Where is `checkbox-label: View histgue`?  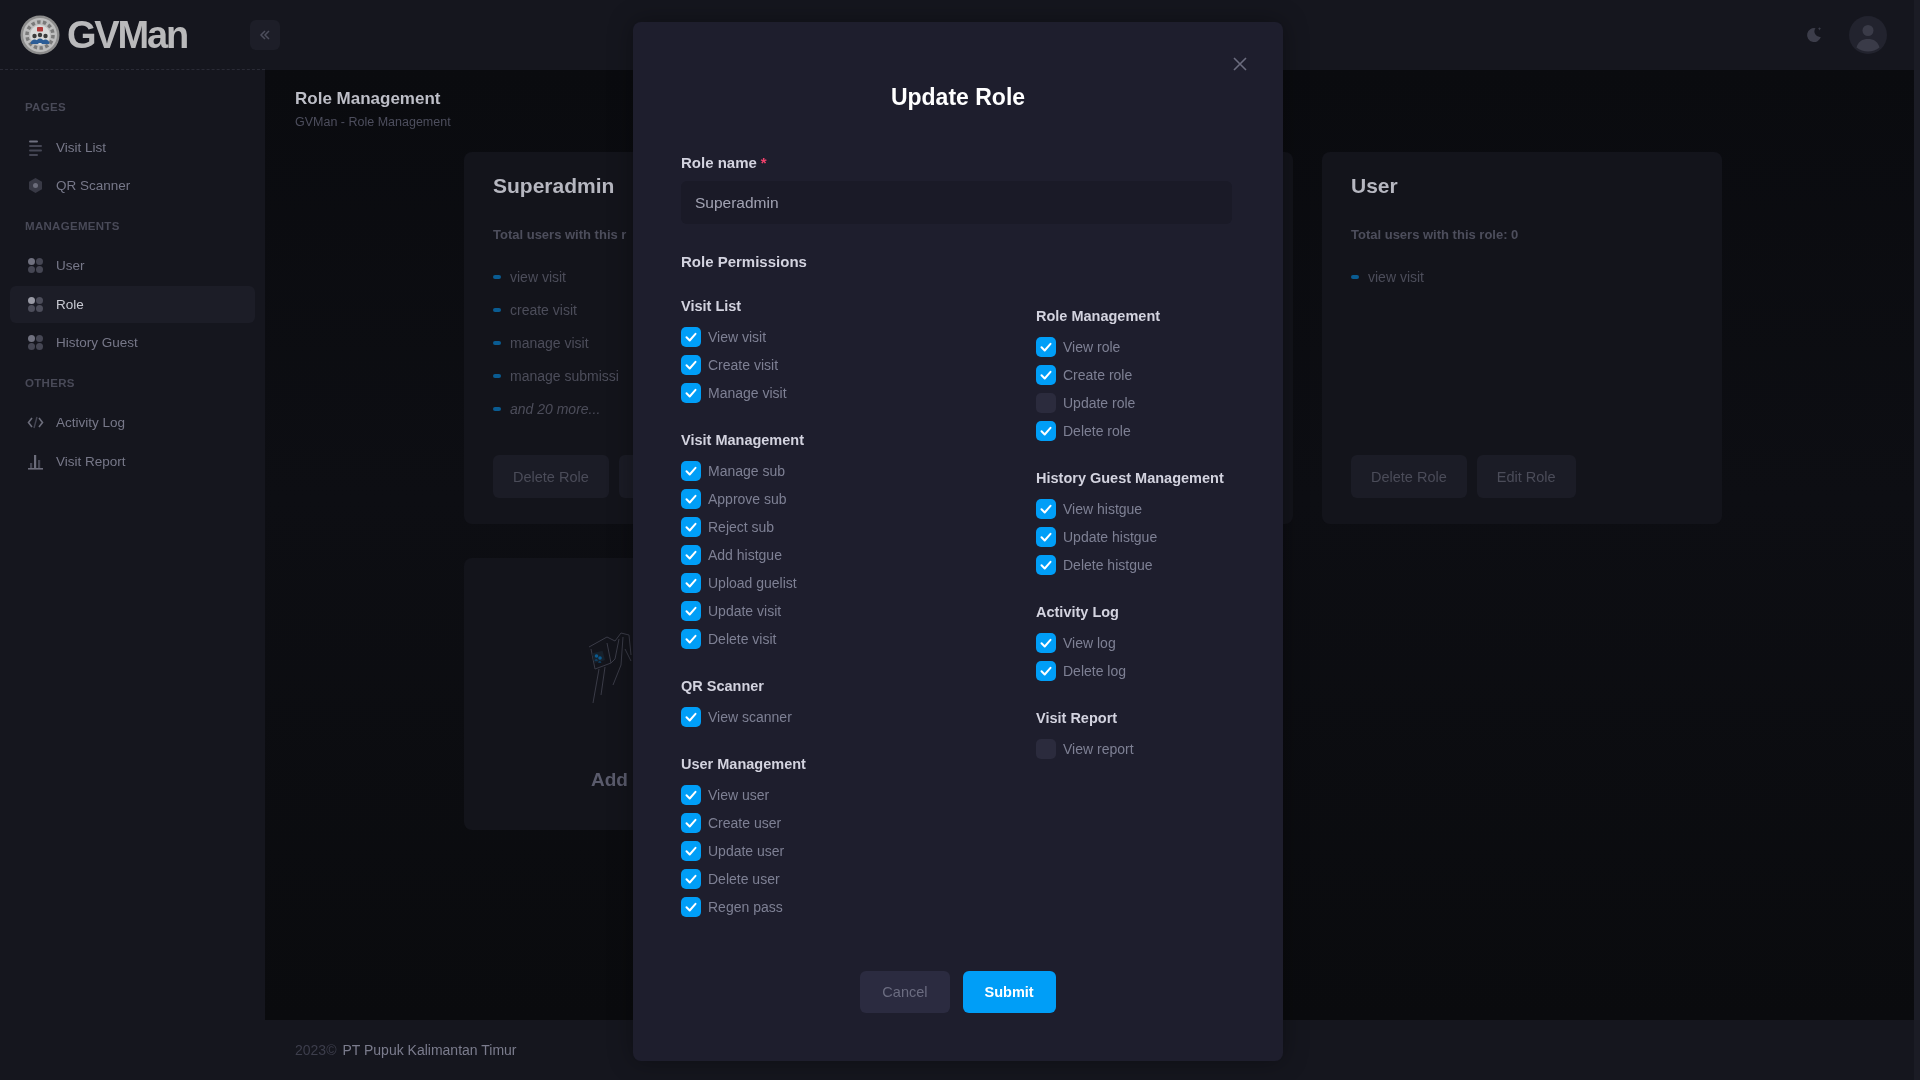
checkbox-label: View histgue is located at coordinates (1103, 509).